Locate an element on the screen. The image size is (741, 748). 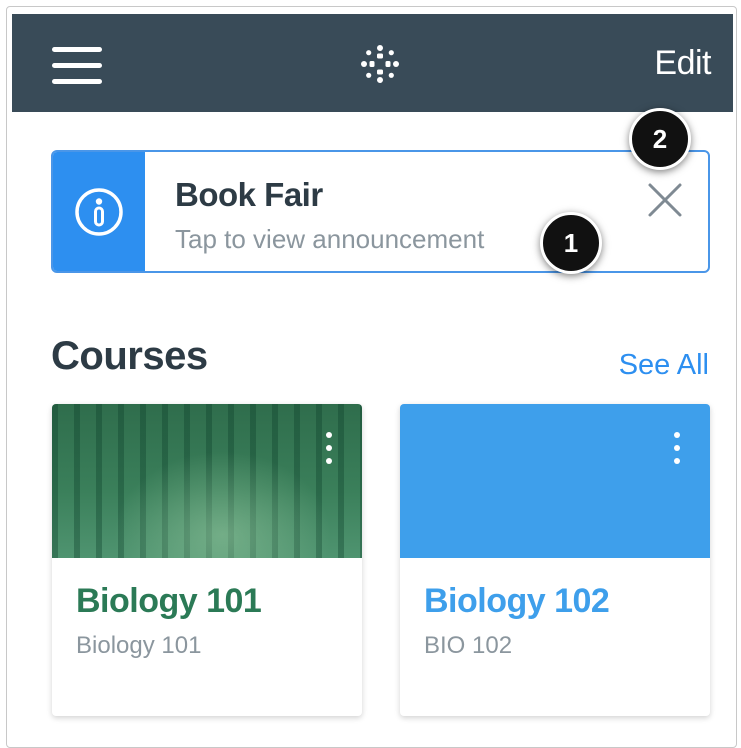
courses-heading: Courses is located at coordinates (129, 356).